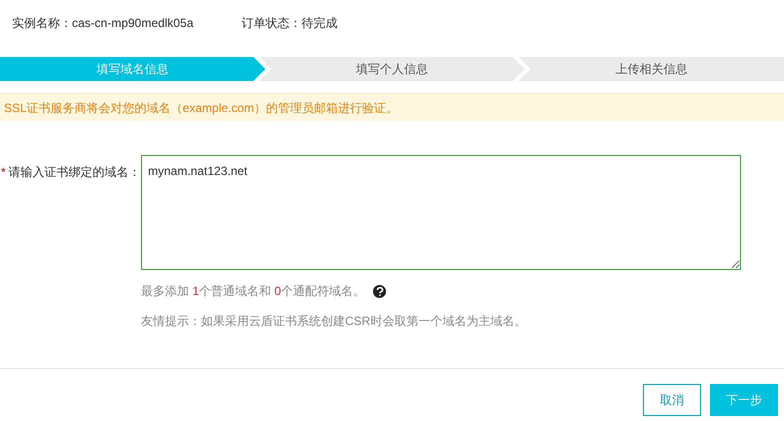  What do you see at coordinates (744, 400) in the screenshot?
I see `next-button: 下一步` at bounding box center [744, 400].